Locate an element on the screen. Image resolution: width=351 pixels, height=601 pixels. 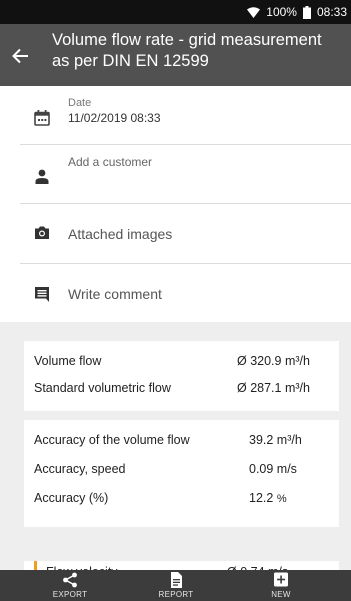
result-row: Accuracy of the volume flow 39.2 m³/h is located at coordinates (181, 443).